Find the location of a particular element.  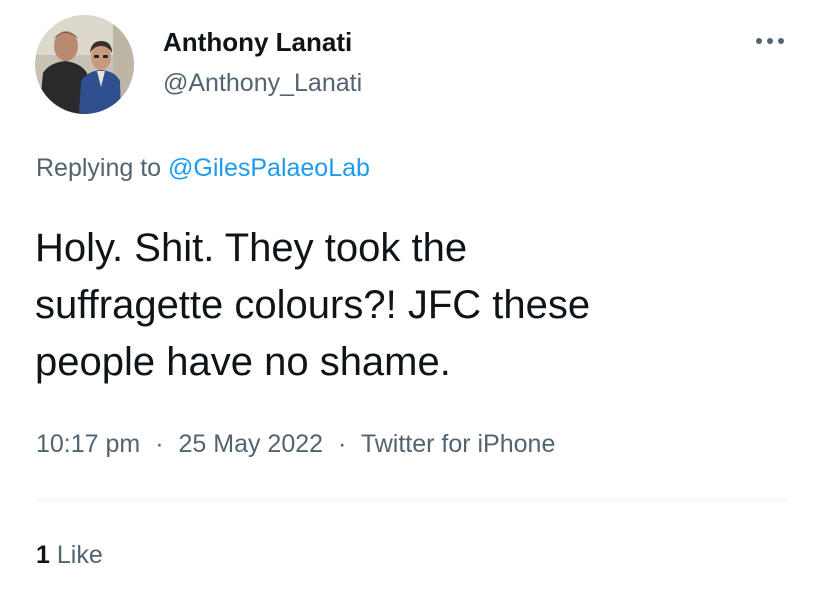

author-handle: @Anthony_Lanati is located at coordinates (262, 83).